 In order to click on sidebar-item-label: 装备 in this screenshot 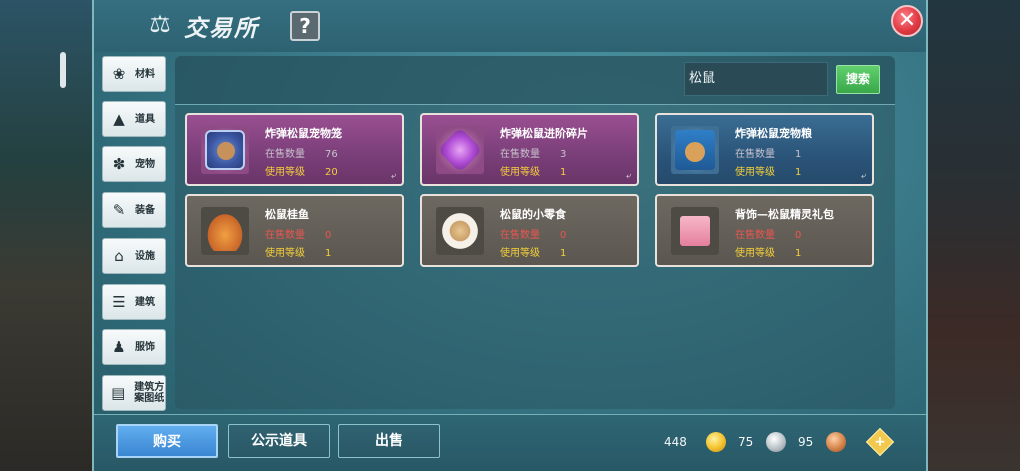, I will do `click(145, 210)`.